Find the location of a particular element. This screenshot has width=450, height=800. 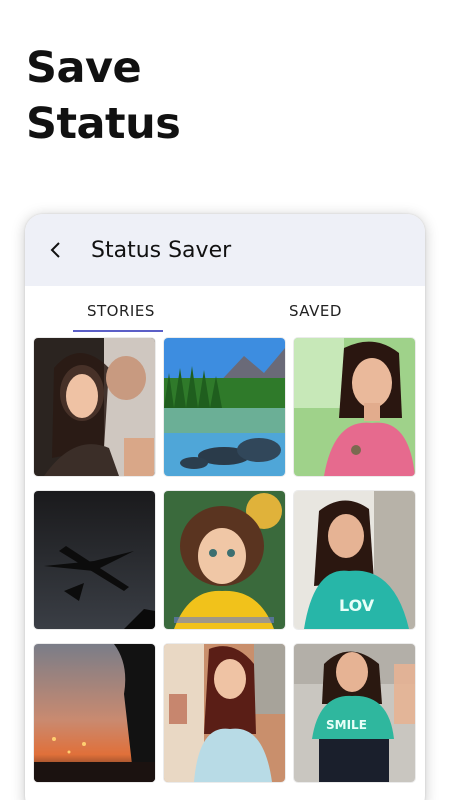

photo-child is located at coordinates (224, 560).